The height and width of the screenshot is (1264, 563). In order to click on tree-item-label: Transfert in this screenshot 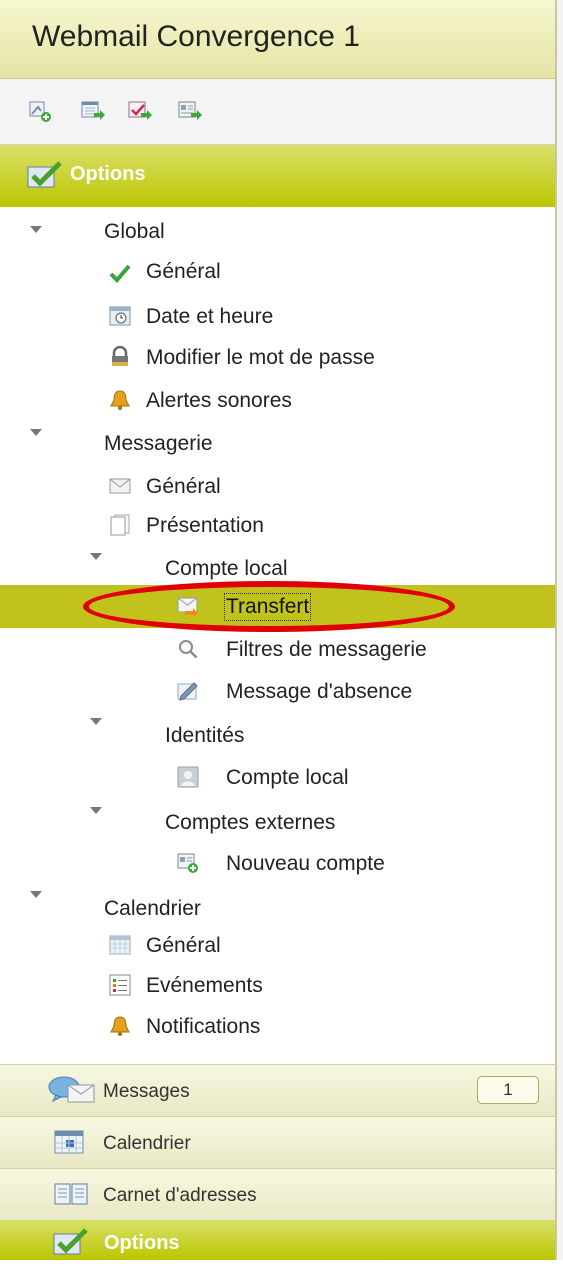, I will do `click(267, 607)`.